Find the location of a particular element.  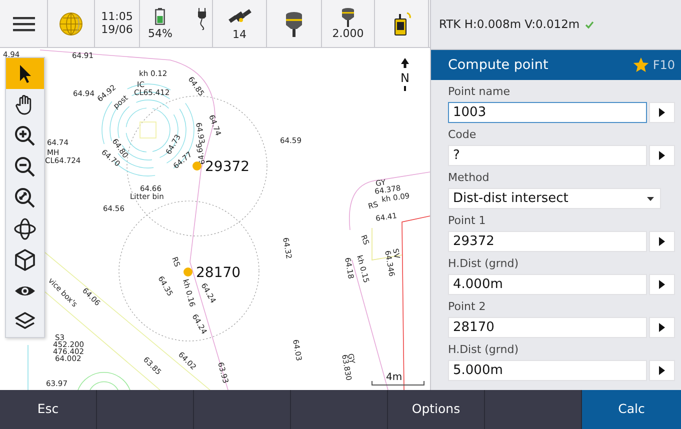

north-arrow-icon is located at coordinates (405, 74).